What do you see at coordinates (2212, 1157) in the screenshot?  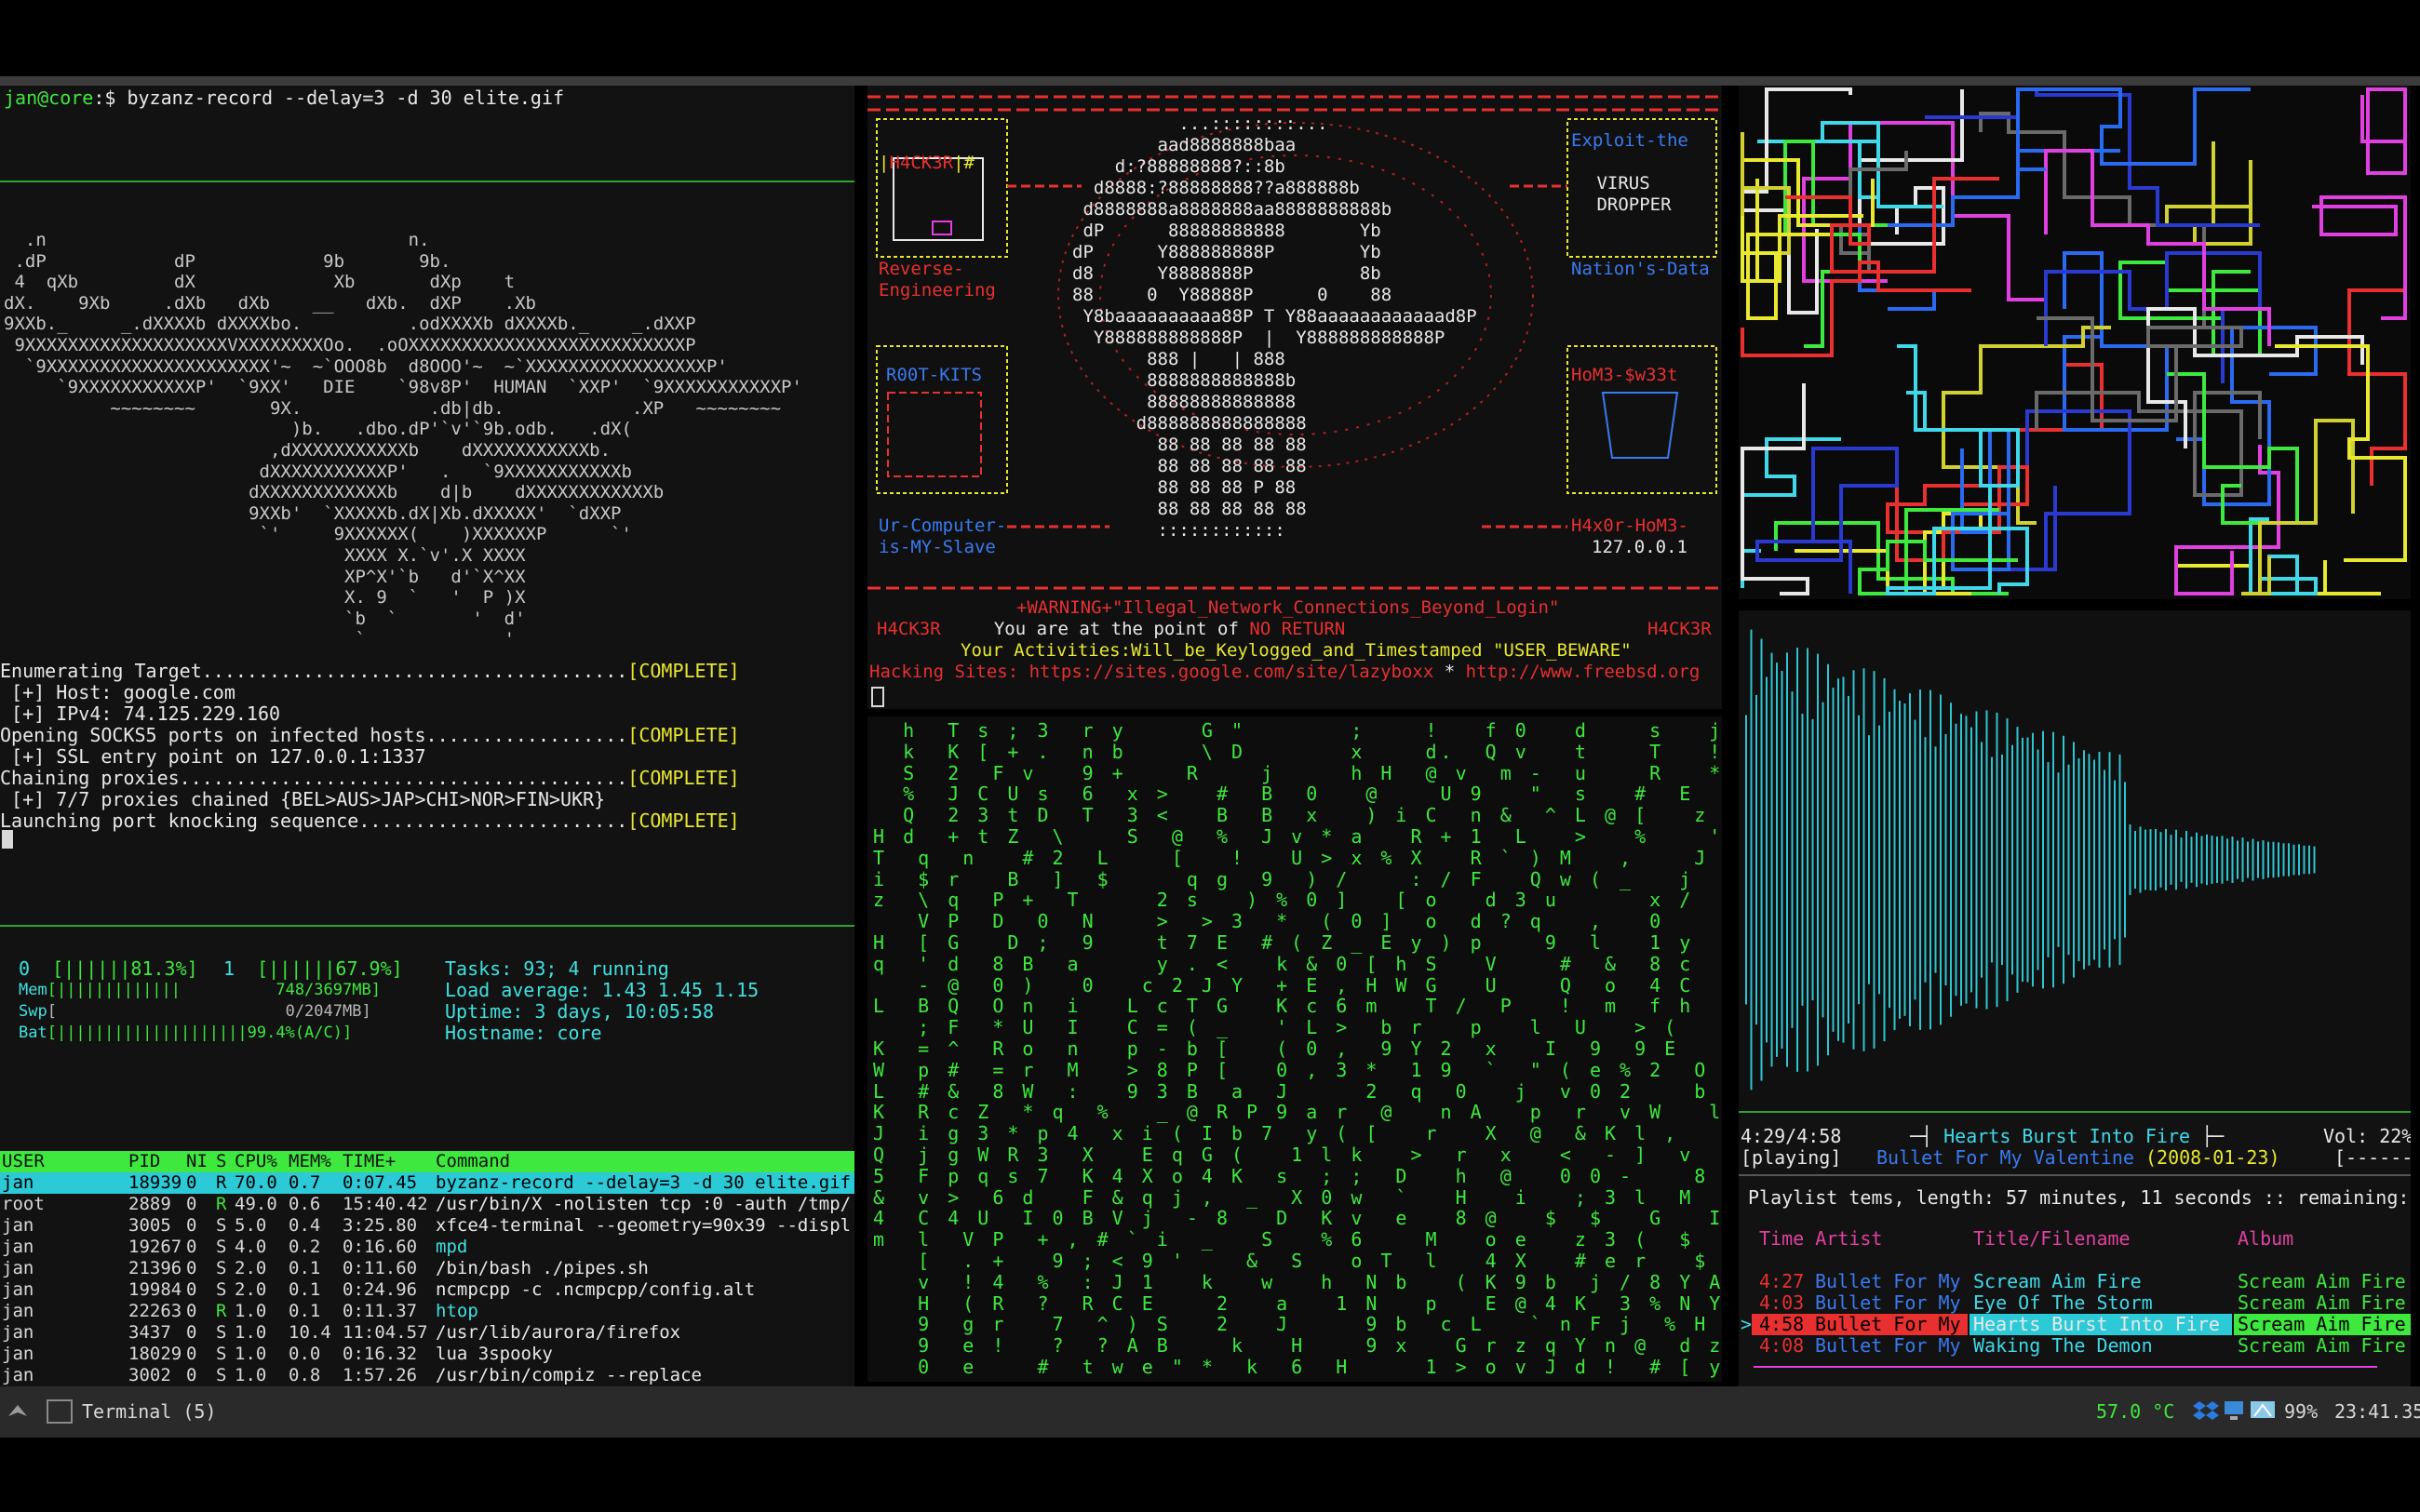 I see `now-playing-date: (2008-01-23)` at bounding box center [2212, 1157].